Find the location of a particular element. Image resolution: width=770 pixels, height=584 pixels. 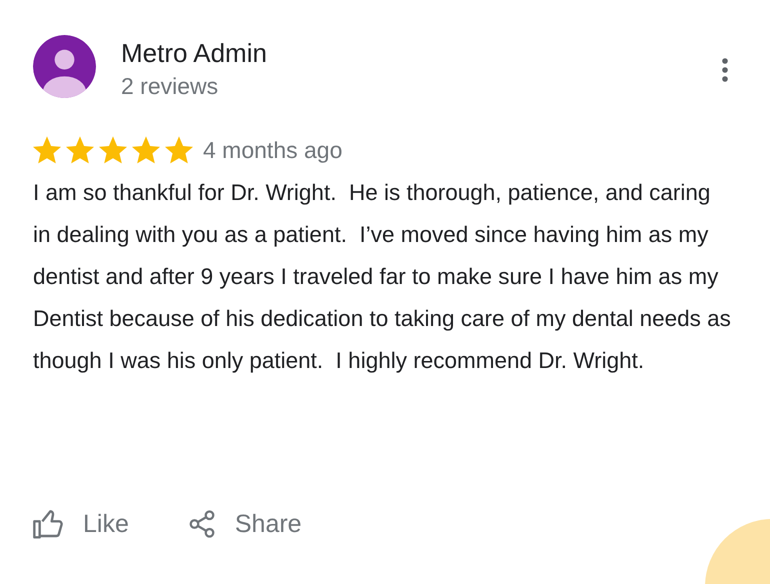

review-time: 4 months ago is located at coordinates (272, 150).